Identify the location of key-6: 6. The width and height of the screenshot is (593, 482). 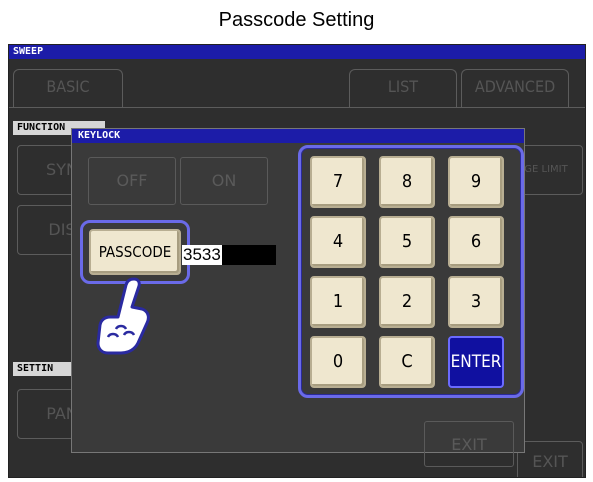
(476, 242).